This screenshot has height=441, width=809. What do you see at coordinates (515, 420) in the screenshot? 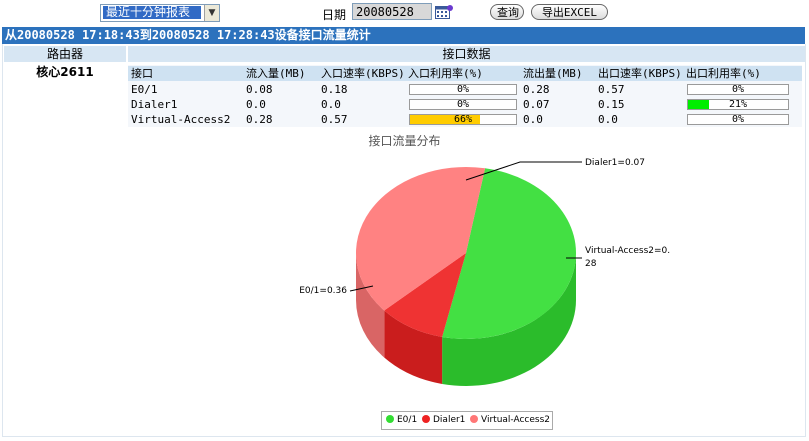
I see `legend-label: Virtual-Access2` at bounding box center [515, 420].